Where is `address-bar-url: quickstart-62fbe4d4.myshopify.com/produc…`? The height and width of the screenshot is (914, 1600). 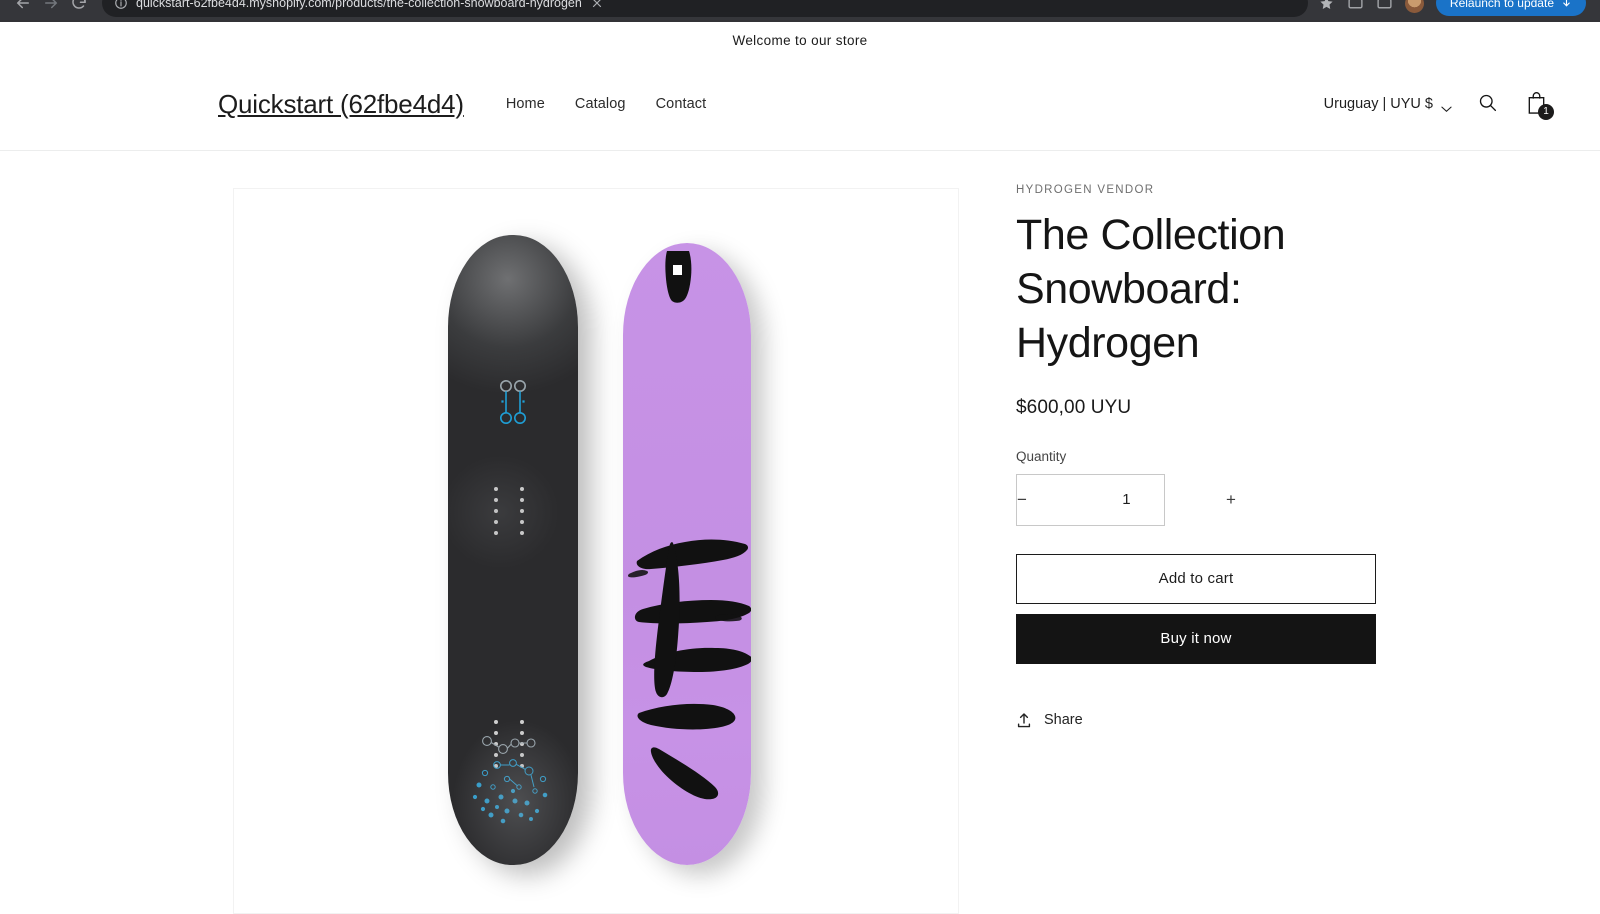 address-bar-url: quickstart-62fbe4d4.myshopify.com/produc… is located at coordinates (359, 5).